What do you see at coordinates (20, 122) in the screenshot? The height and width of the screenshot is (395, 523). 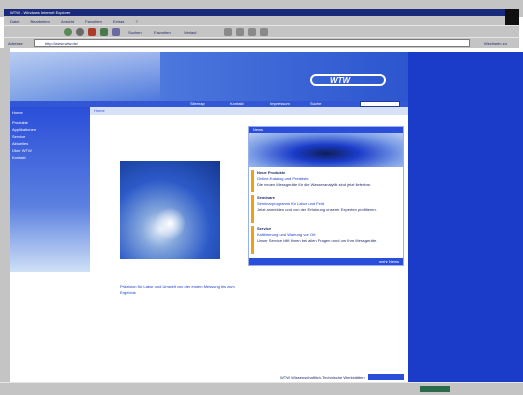 I see `nav-item-products: Produkte` at bounding box center [20, 122].